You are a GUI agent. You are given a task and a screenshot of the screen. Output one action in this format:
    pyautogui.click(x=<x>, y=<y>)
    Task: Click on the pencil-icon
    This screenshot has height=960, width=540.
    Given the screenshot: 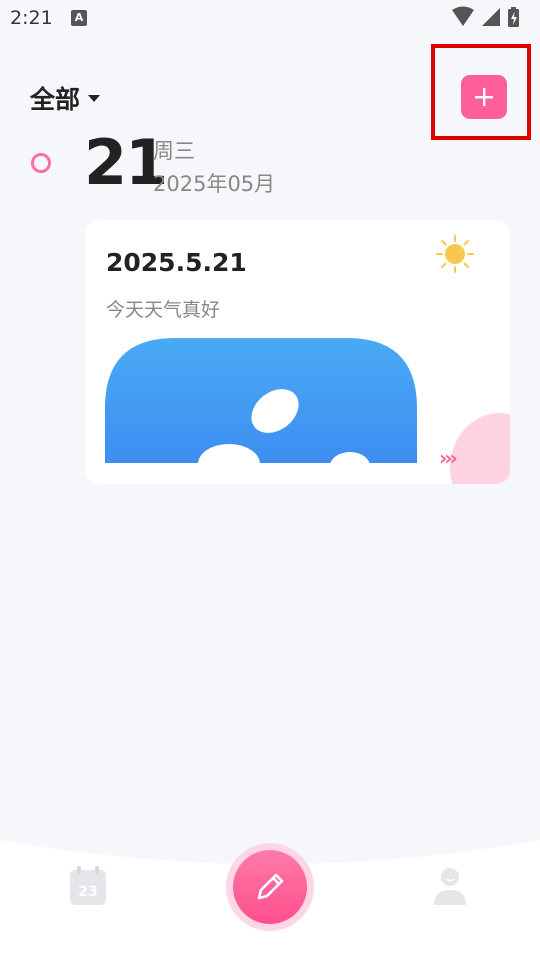 What is the action you would take?
    pyautogui.click(x=270, y=886)
    